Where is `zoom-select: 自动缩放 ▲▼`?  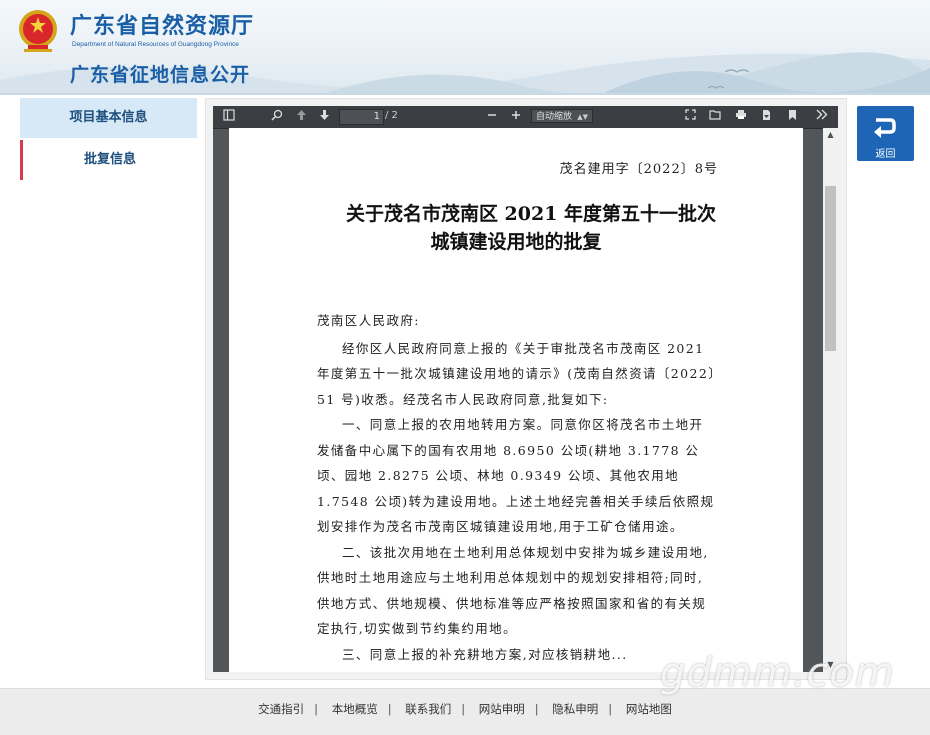 zoom-select: 自动缩放 ▲▼ is located at coordinates (562, 116).